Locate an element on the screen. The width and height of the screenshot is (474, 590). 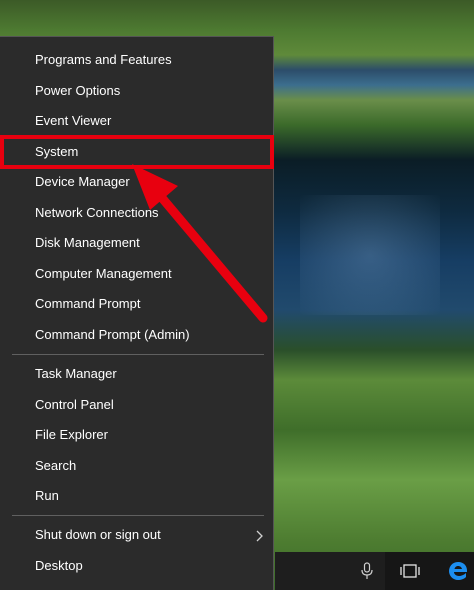
menu-item-shut-down-or-sign-out: Shut down or sign out is located at coordinates (136, 535).